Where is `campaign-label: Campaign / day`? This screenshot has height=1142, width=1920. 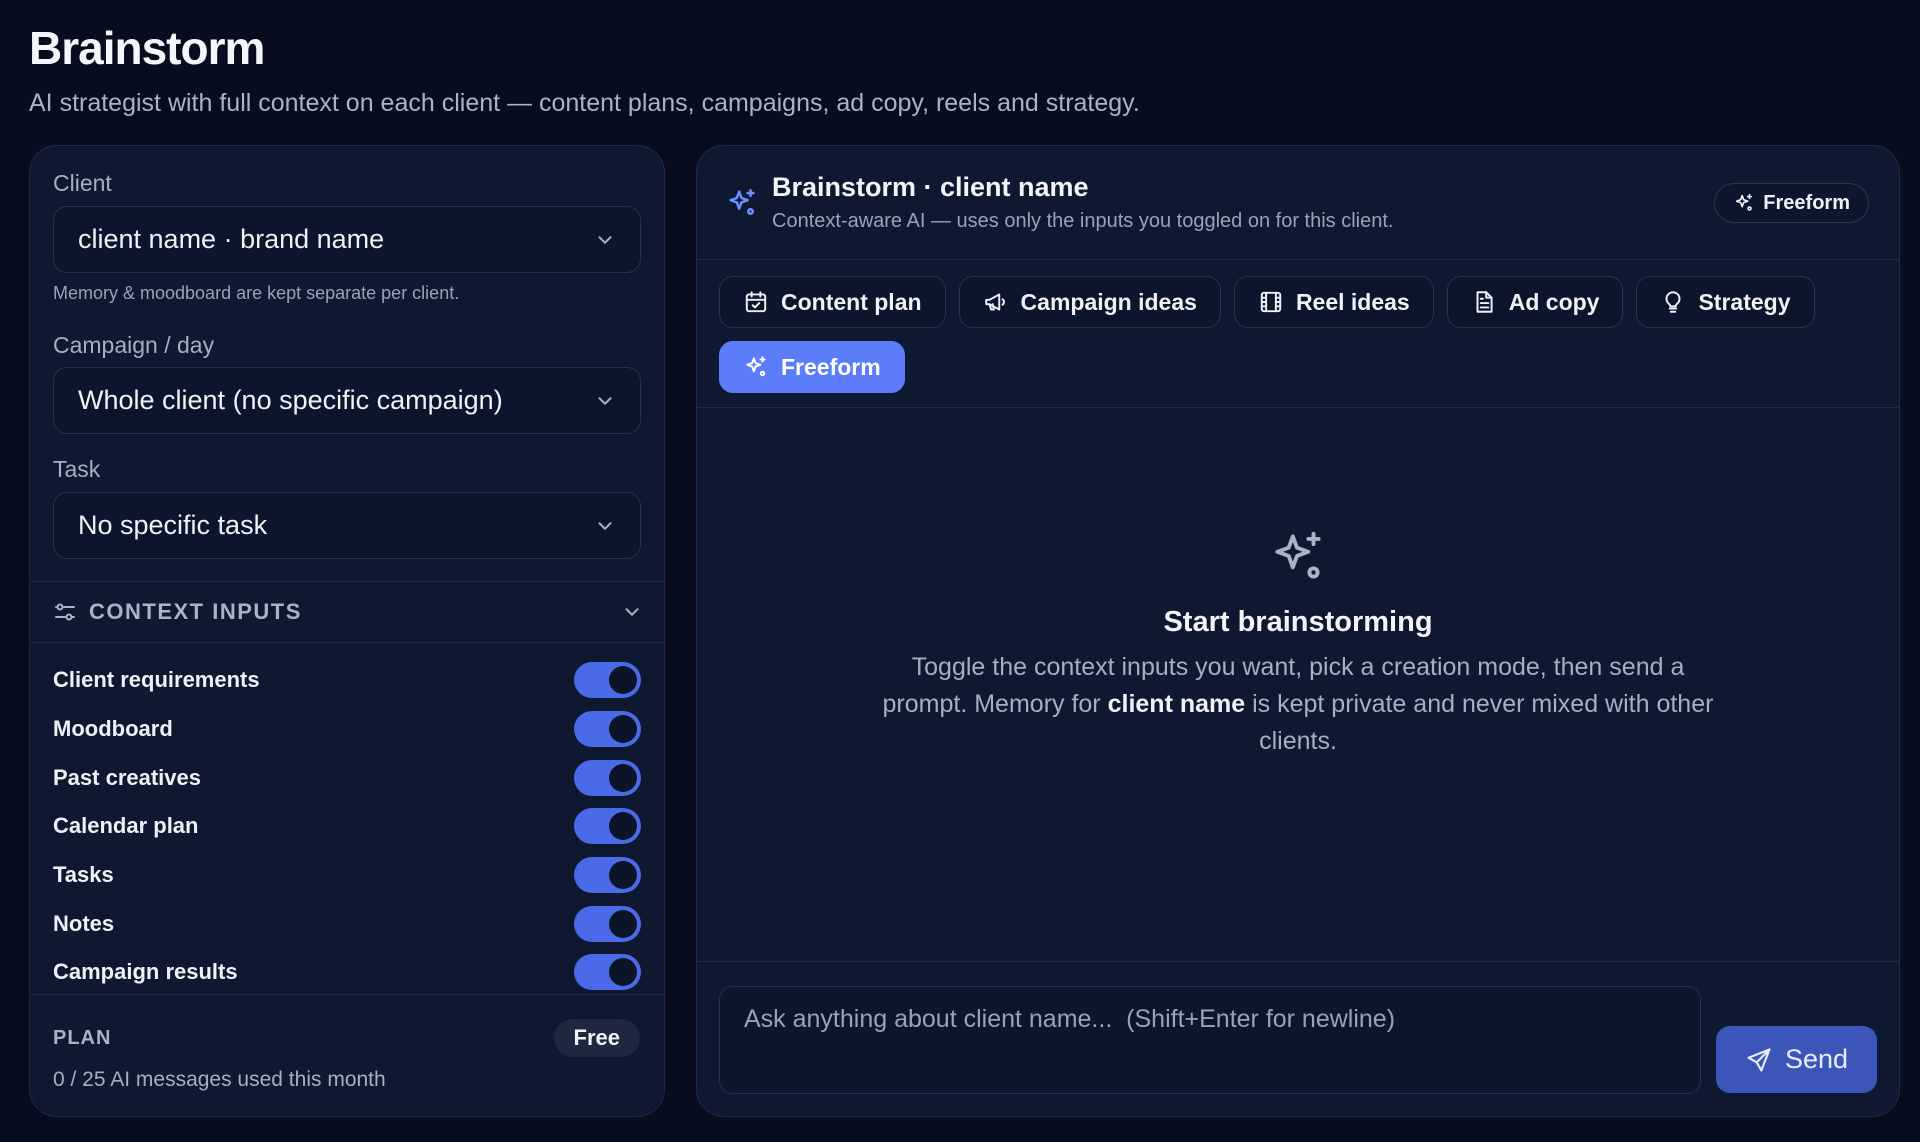 campaign-label: Campaign / day is located at coordinates (134, 345).